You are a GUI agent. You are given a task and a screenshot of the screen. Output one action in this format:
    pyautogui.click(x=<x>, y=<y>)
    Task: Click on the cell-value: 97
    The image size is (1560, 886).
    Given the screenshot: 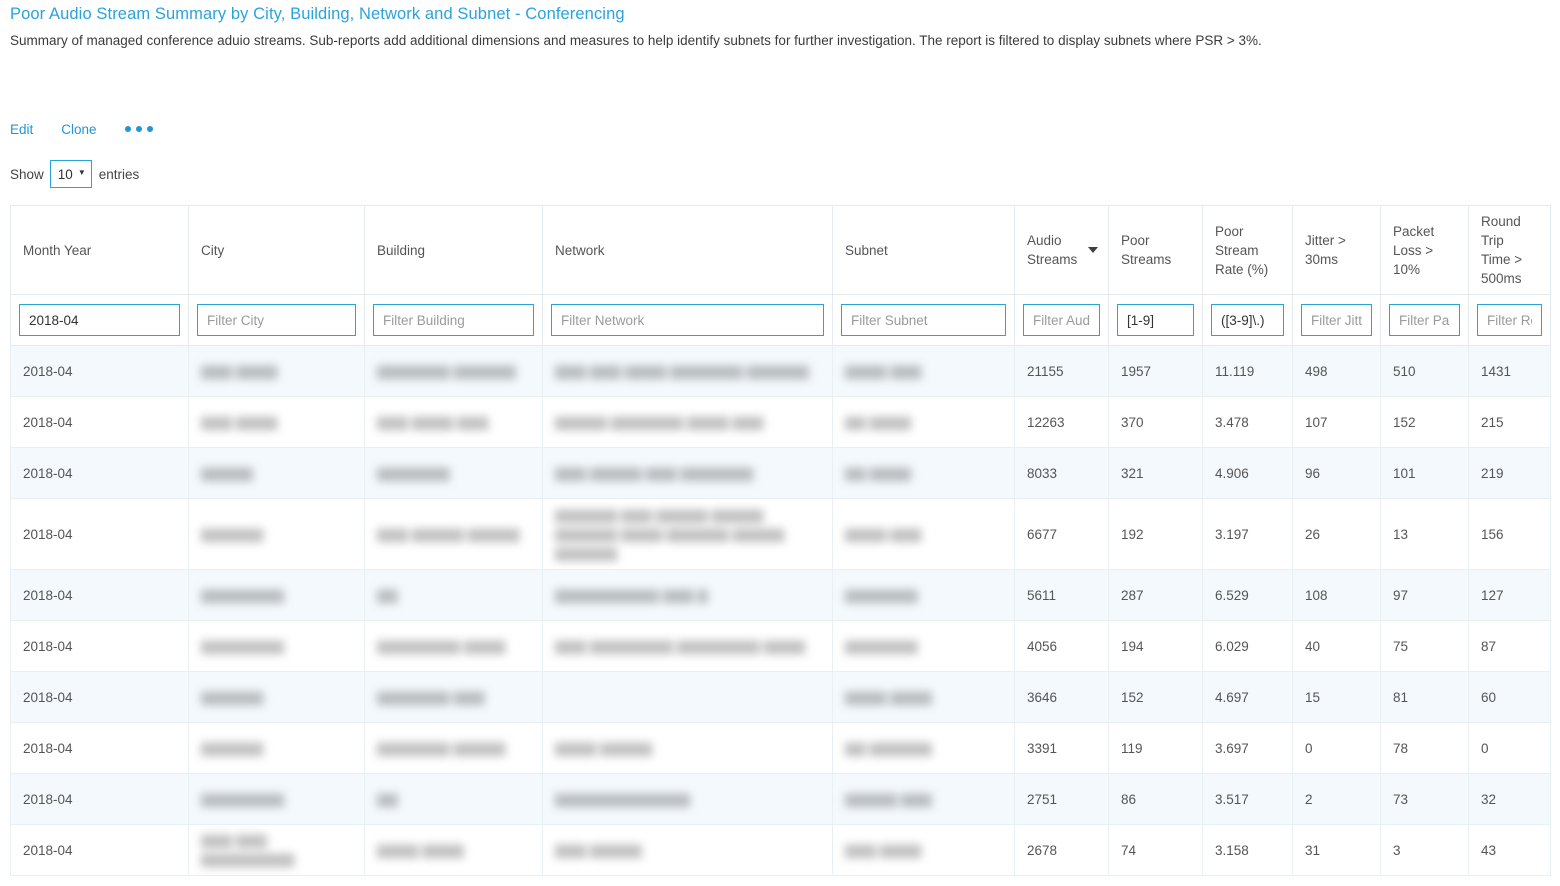 What is the action you would take?
    pyautogui.click(x=1401, y=595)
    